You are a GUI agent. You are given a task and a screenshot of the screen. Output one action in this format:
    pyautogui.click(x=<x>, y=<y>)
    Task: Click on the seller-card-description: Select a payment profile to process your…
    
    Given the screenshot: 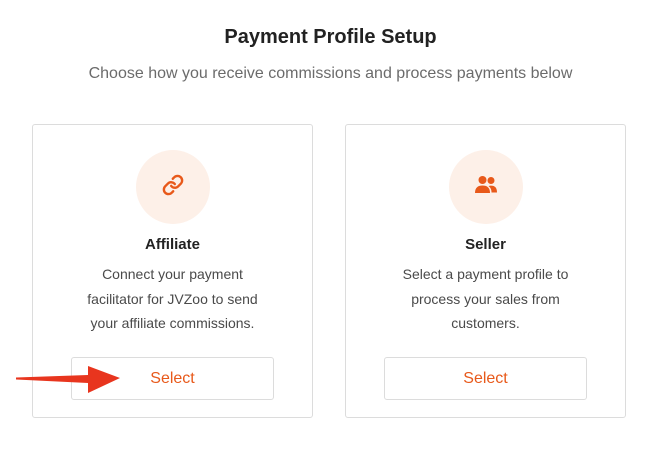 What is the action you would take?
    pyautogui.click(x=485, y=298)
    